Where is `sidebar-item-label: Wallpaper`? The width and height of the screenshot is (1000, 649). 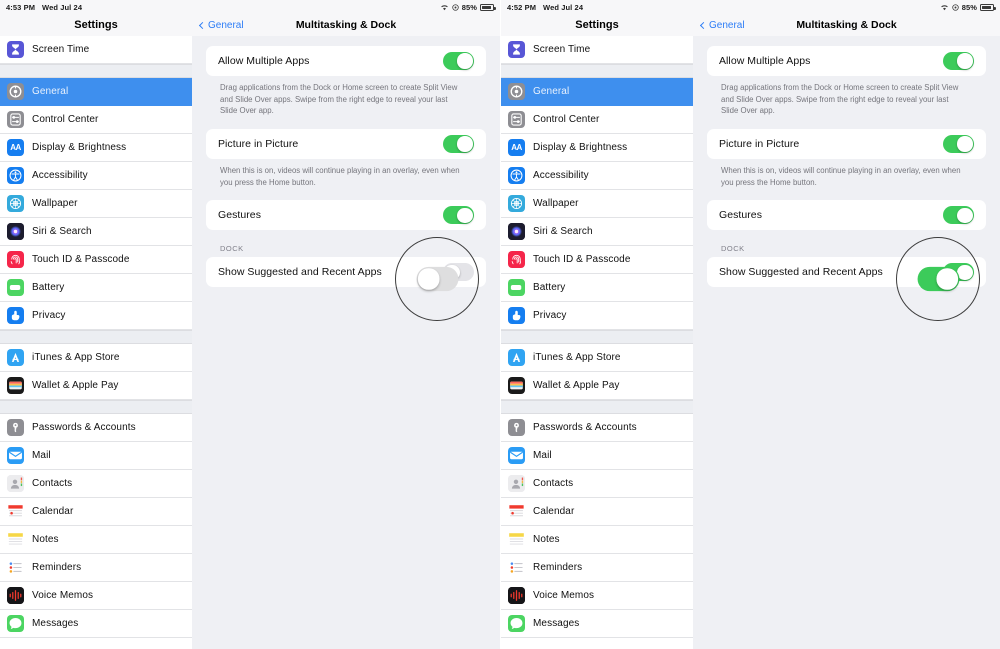
sidebar-item-label: Wallpaper is located at coordinates (556, 203).